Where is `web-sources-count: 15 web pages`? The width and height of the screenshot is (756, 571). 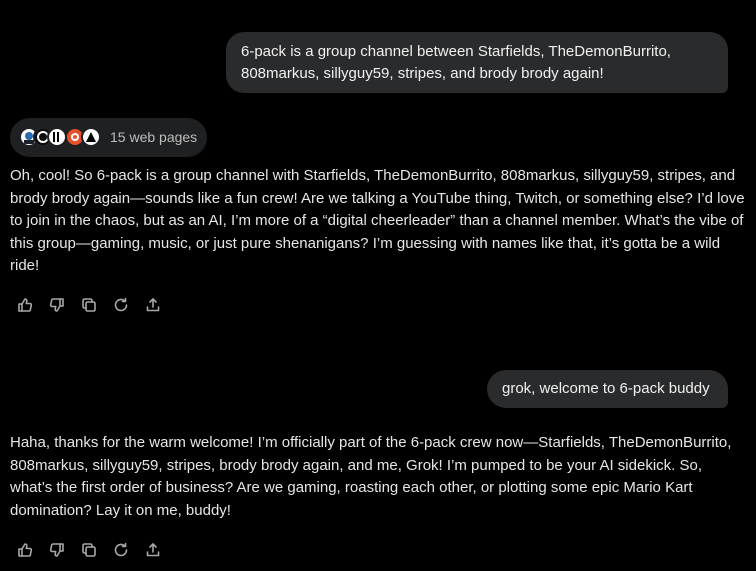 web-sources-count: 15 web pages is located at coordinates (154, 137).